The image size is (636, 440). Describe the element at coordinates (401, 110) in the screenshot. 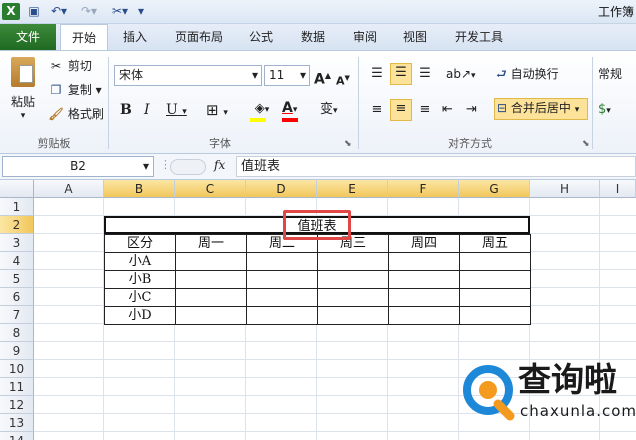

I see `align-center-button: ≡` at that location.